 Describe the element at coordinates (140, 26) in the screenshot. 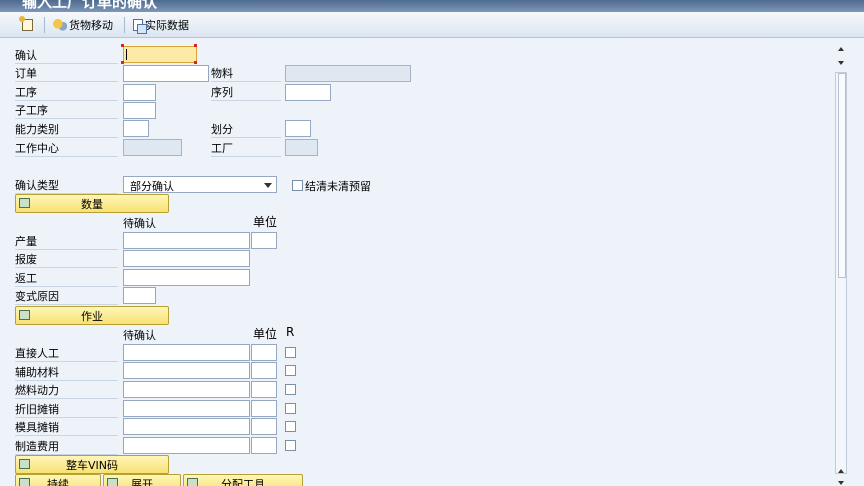

I see `actual-data-icon` at that location.